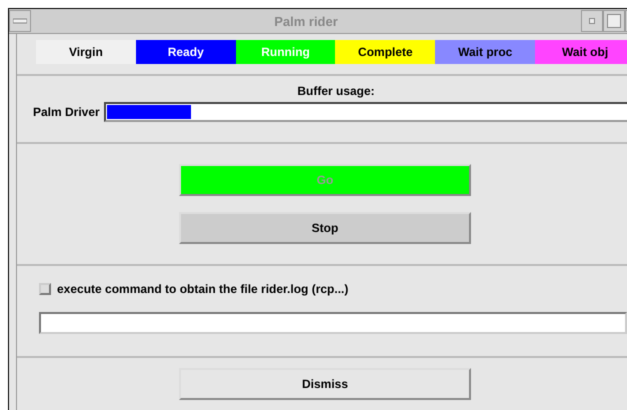 The width and height of the screenshot is (627, 410). What do you see at coordinates (336, 91) in the screenshot?
I see `buffer-usage-label: Buffer usage:` at bounding box center [336, 91].